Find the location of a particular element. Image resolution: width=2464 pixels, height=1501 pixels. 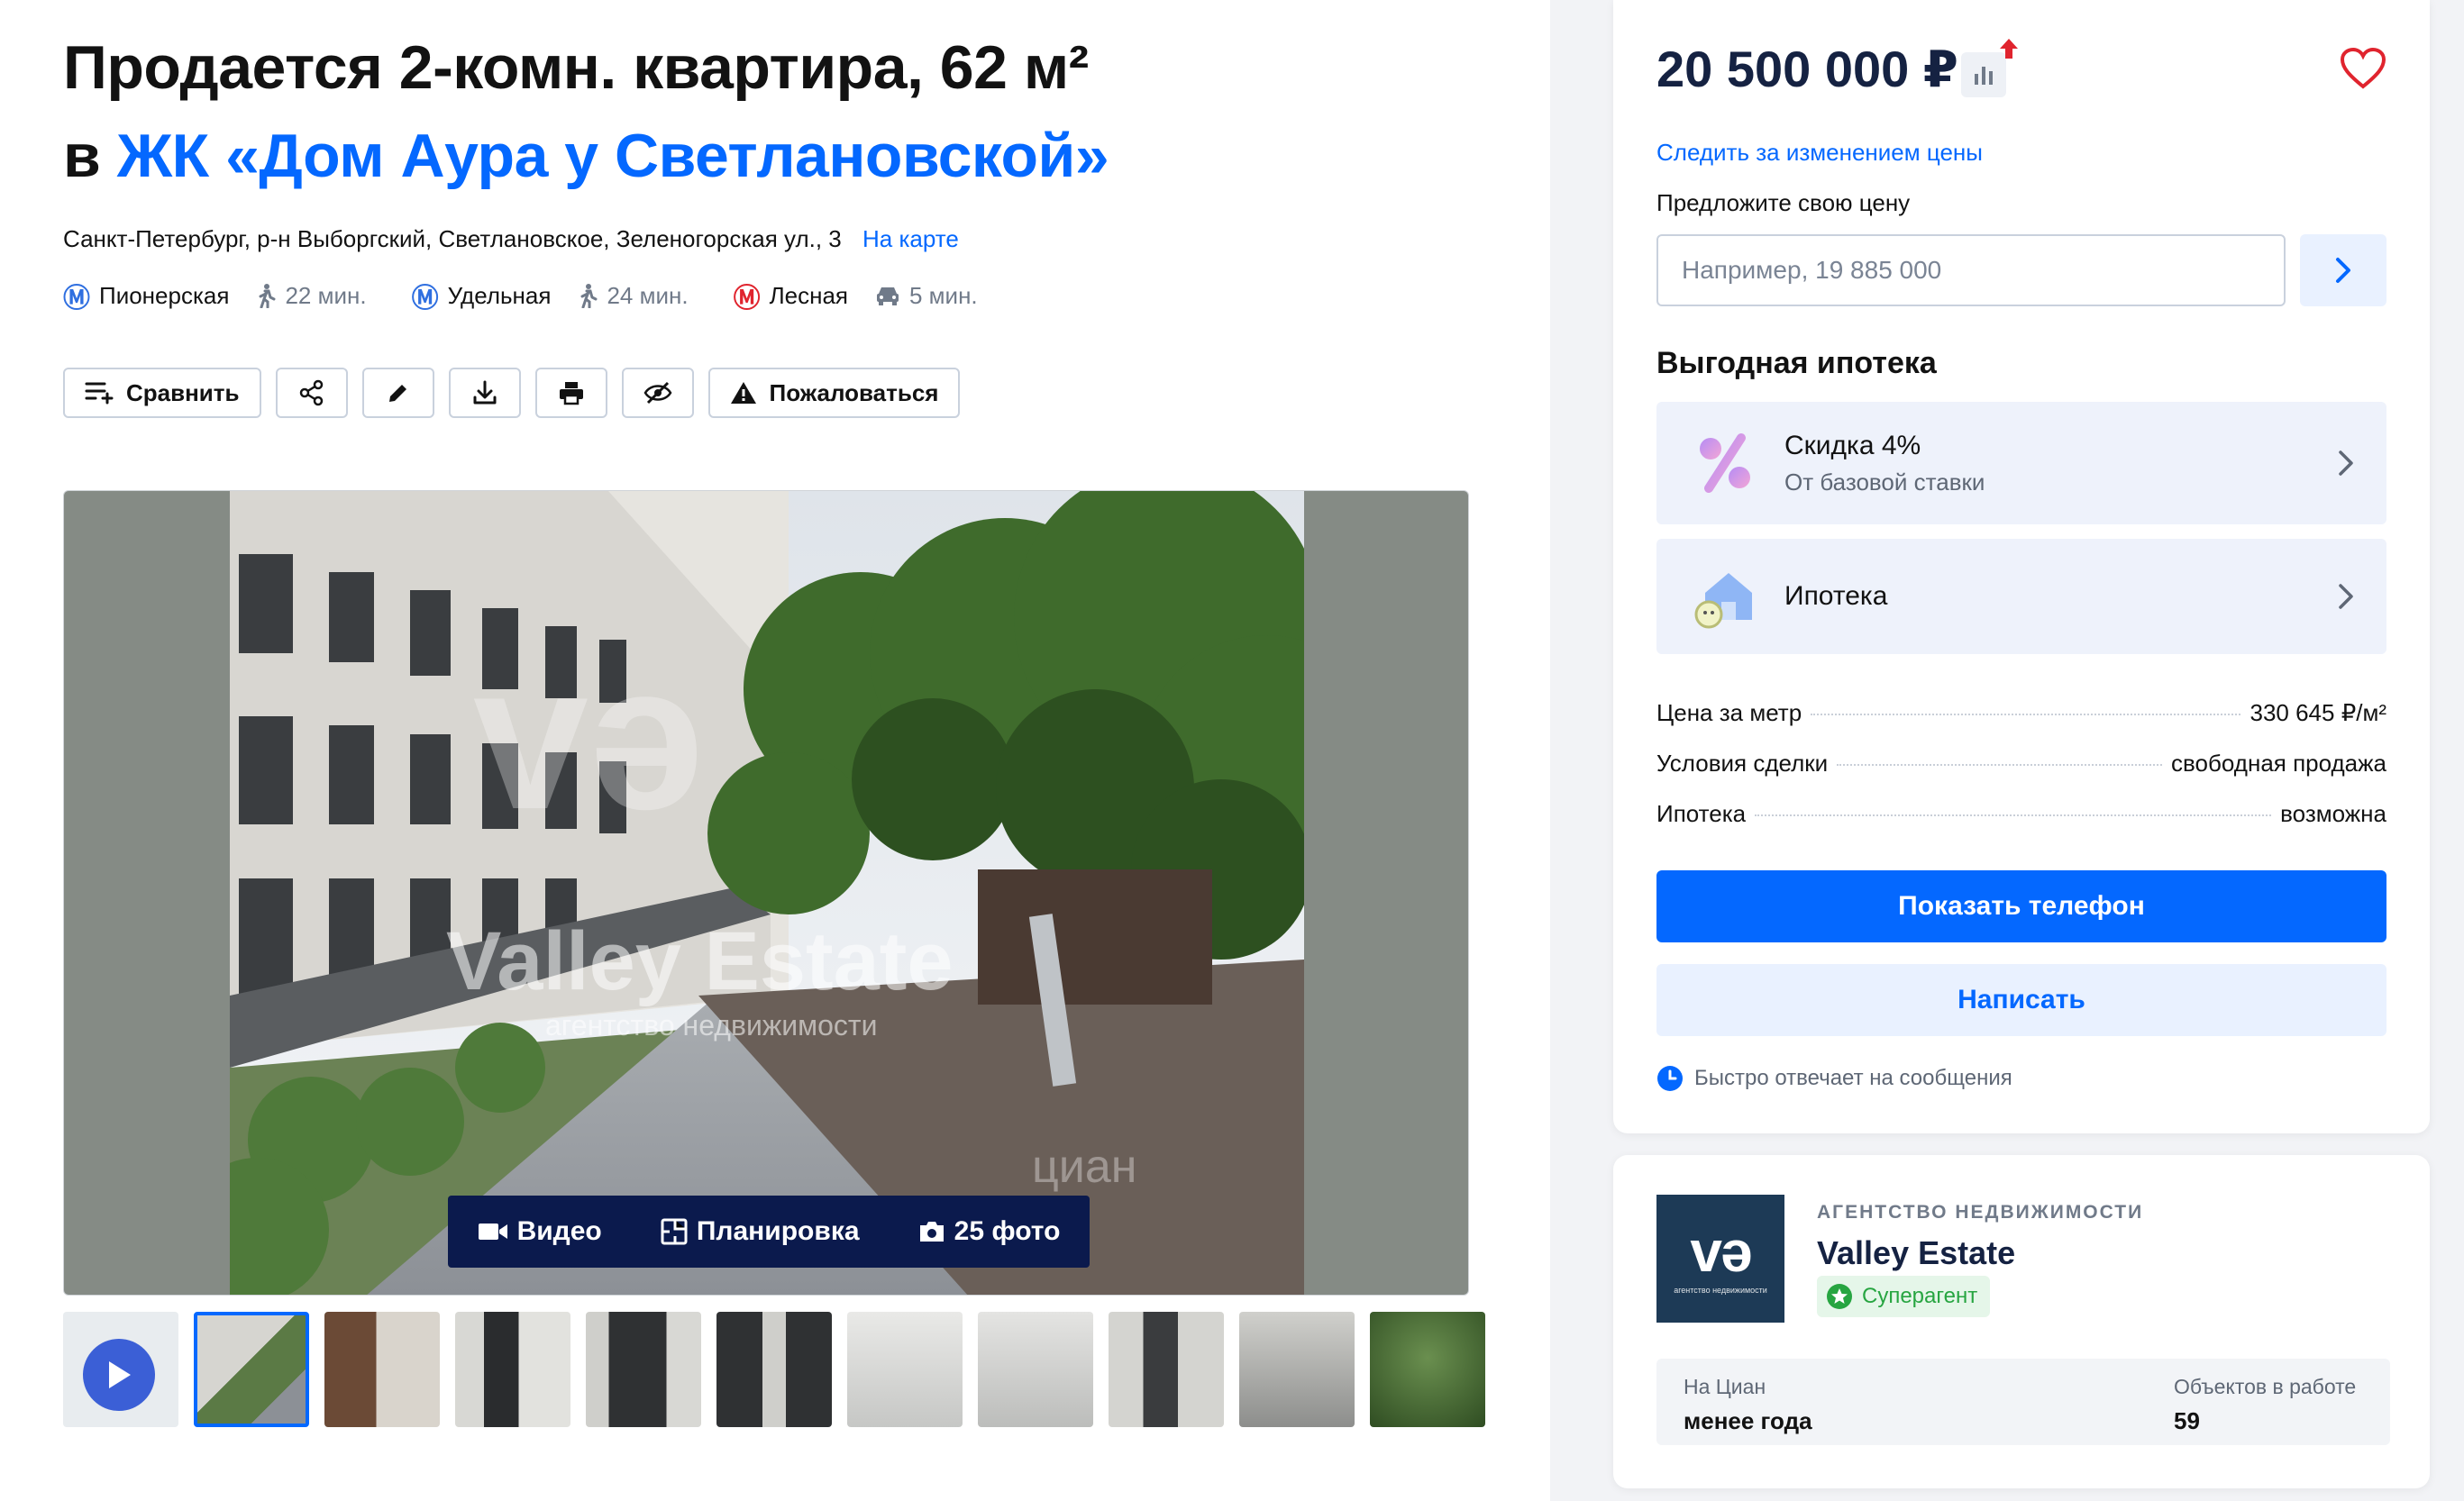

fact-row: Ипотека возможна is located at coordinates (2021, 825).